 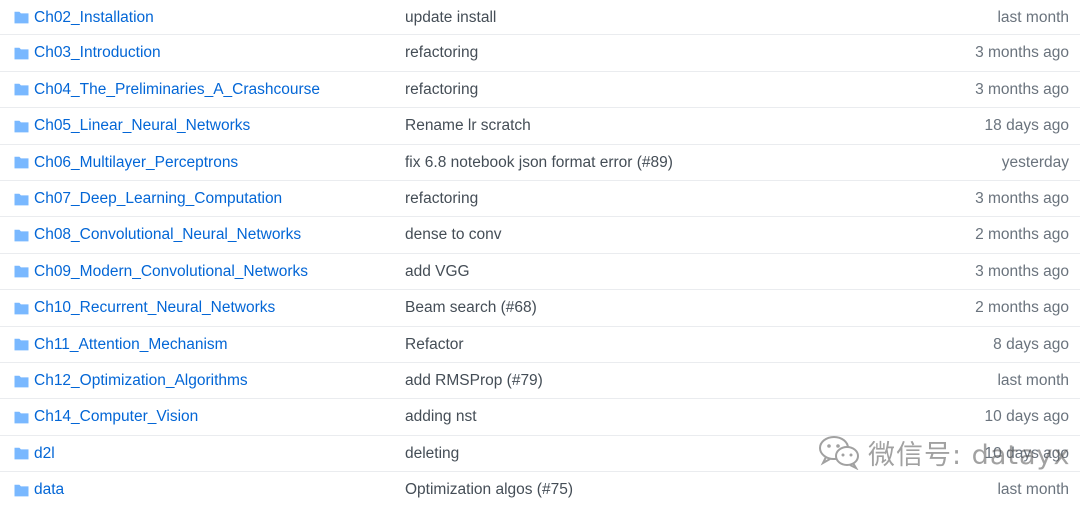 I want to click on folder-link: Ch04_The_Preliminaries_A_Crashcourse, so click(x=177, y=90).